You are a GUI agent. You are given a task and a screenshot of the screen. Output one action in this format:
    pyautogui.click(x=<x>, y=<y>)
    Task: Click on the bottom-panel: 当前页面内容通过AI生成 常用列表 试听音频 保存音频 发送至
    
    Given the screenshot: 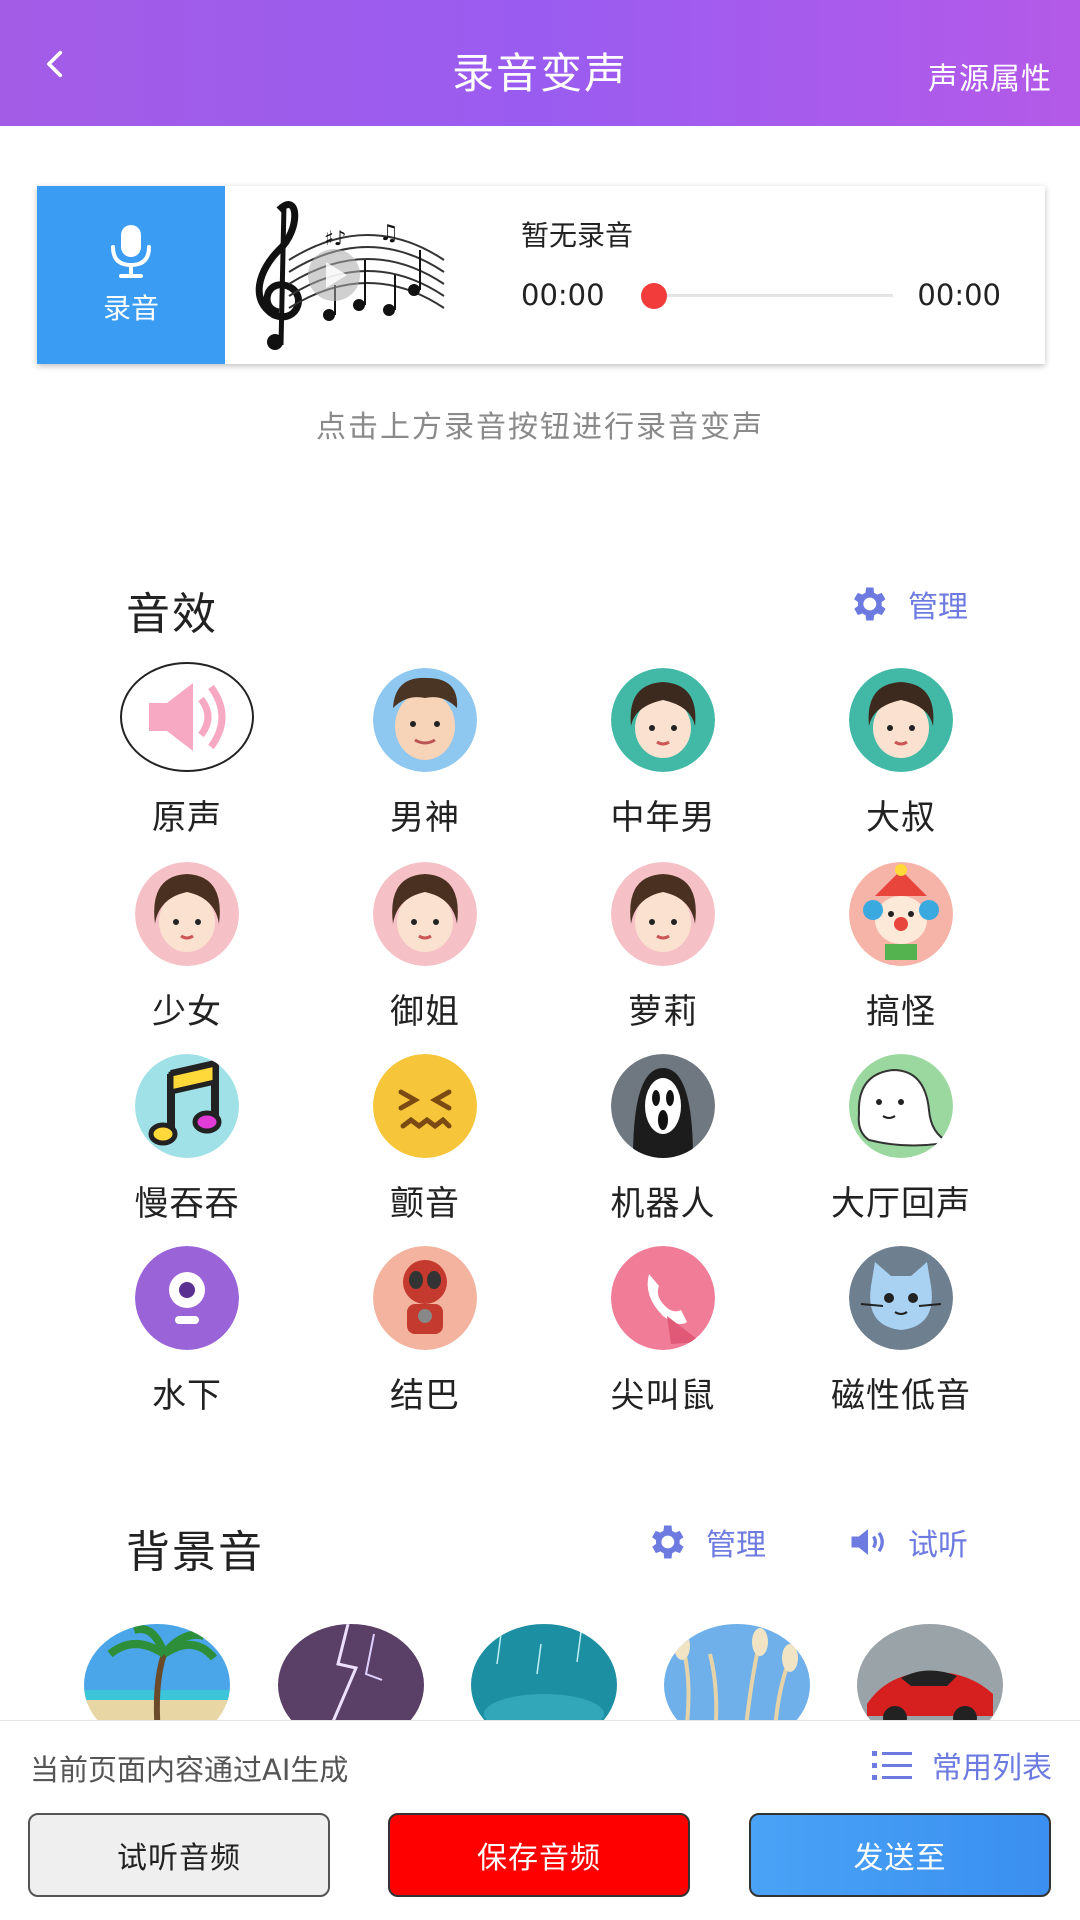 What is the action you would take?
    pyautogui.click(x=540, y=1820)
    